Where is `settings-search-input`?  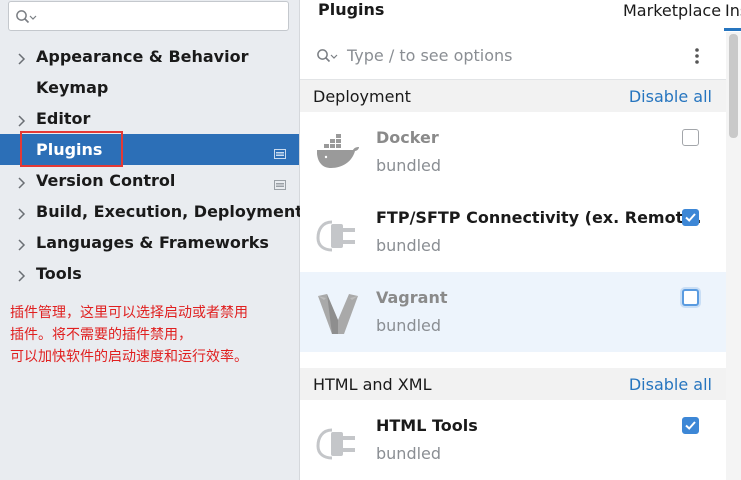
settings-search-input is located at coordinates (148, 16).